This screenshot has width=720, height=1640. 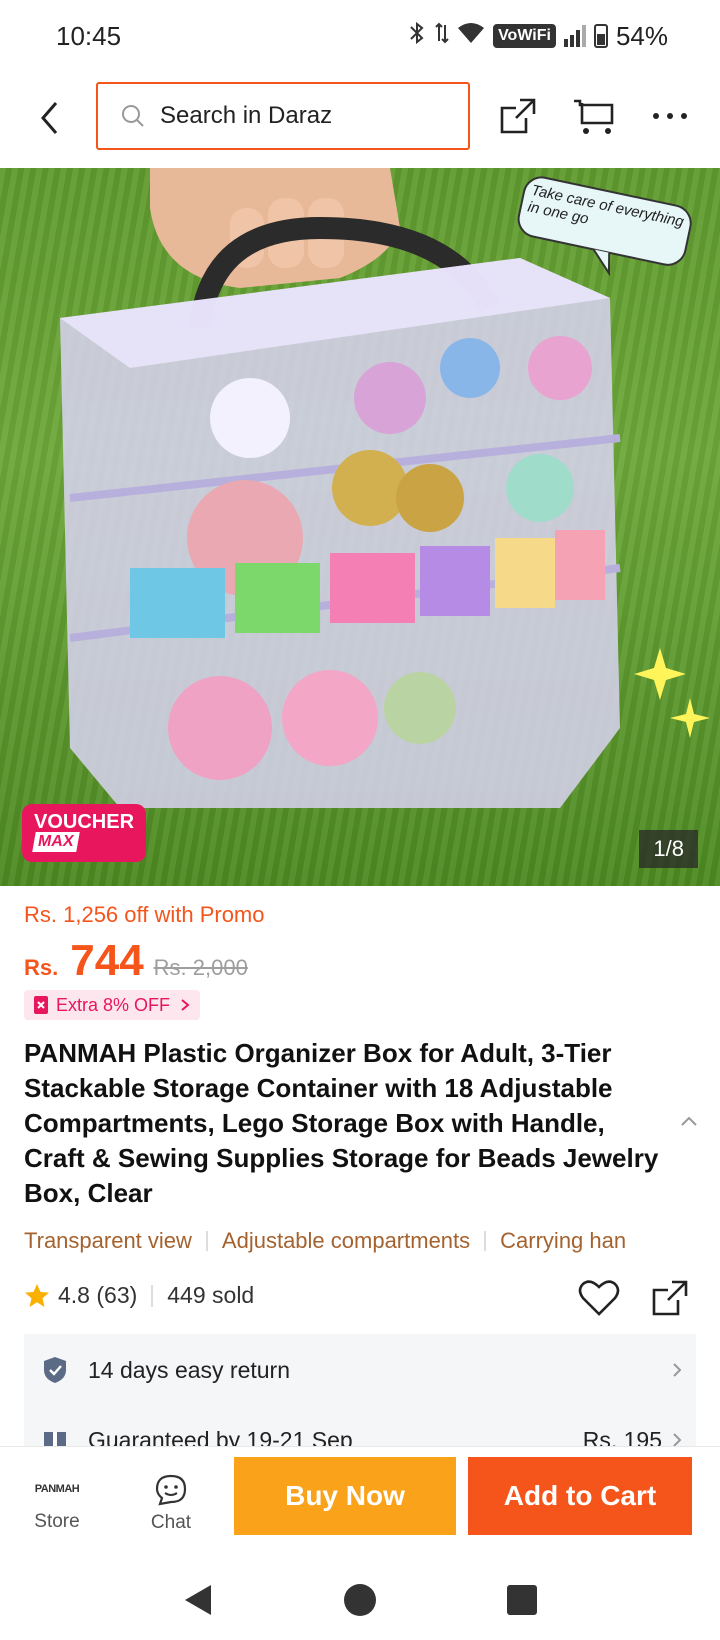 I want to click on heart-icon, so click(x=599, y=1298).